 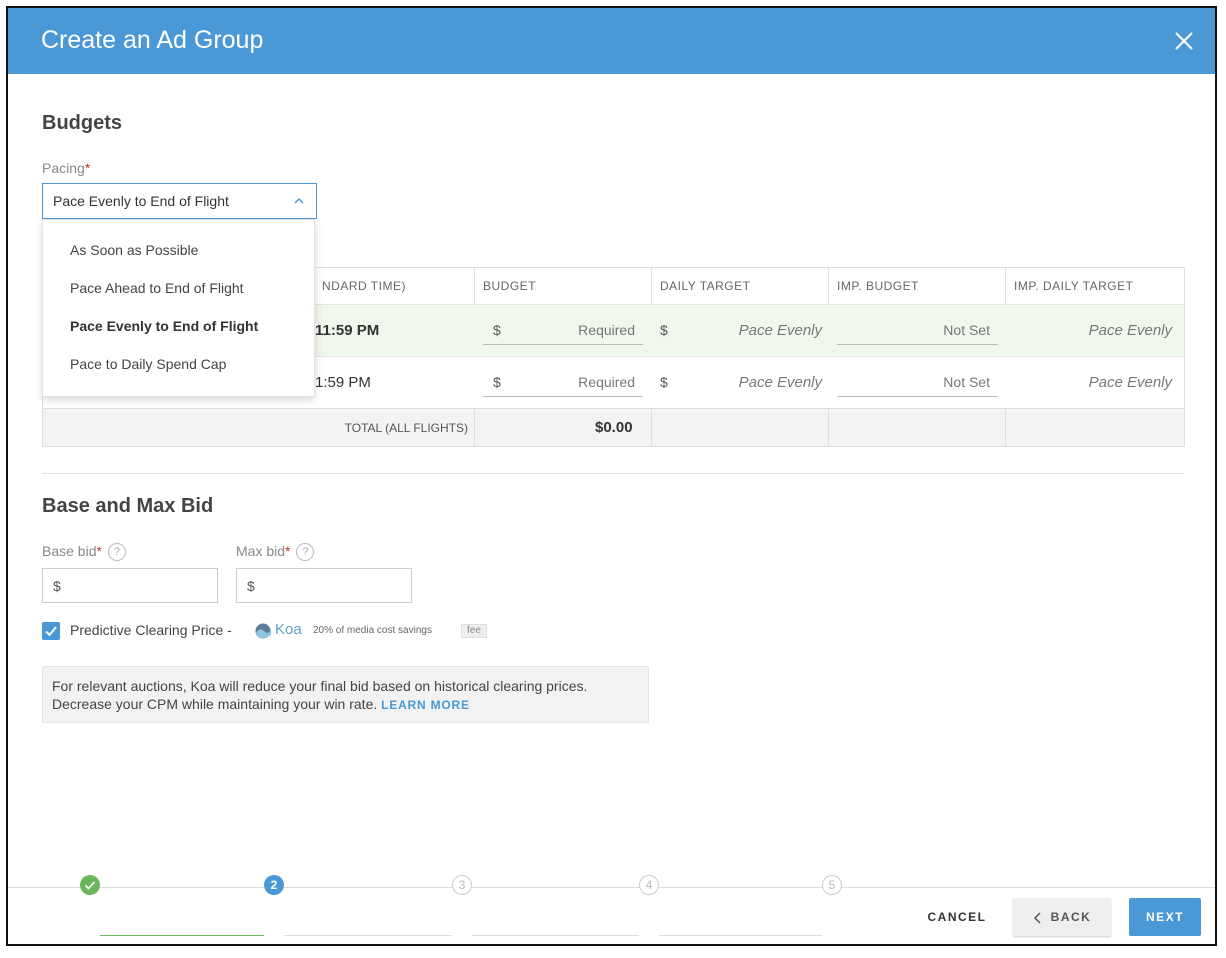 What do you see at coordinates (275, 552) in the screenshot?
I see `max-bid-label: Max bid*?` at bounding box center [275, 552].